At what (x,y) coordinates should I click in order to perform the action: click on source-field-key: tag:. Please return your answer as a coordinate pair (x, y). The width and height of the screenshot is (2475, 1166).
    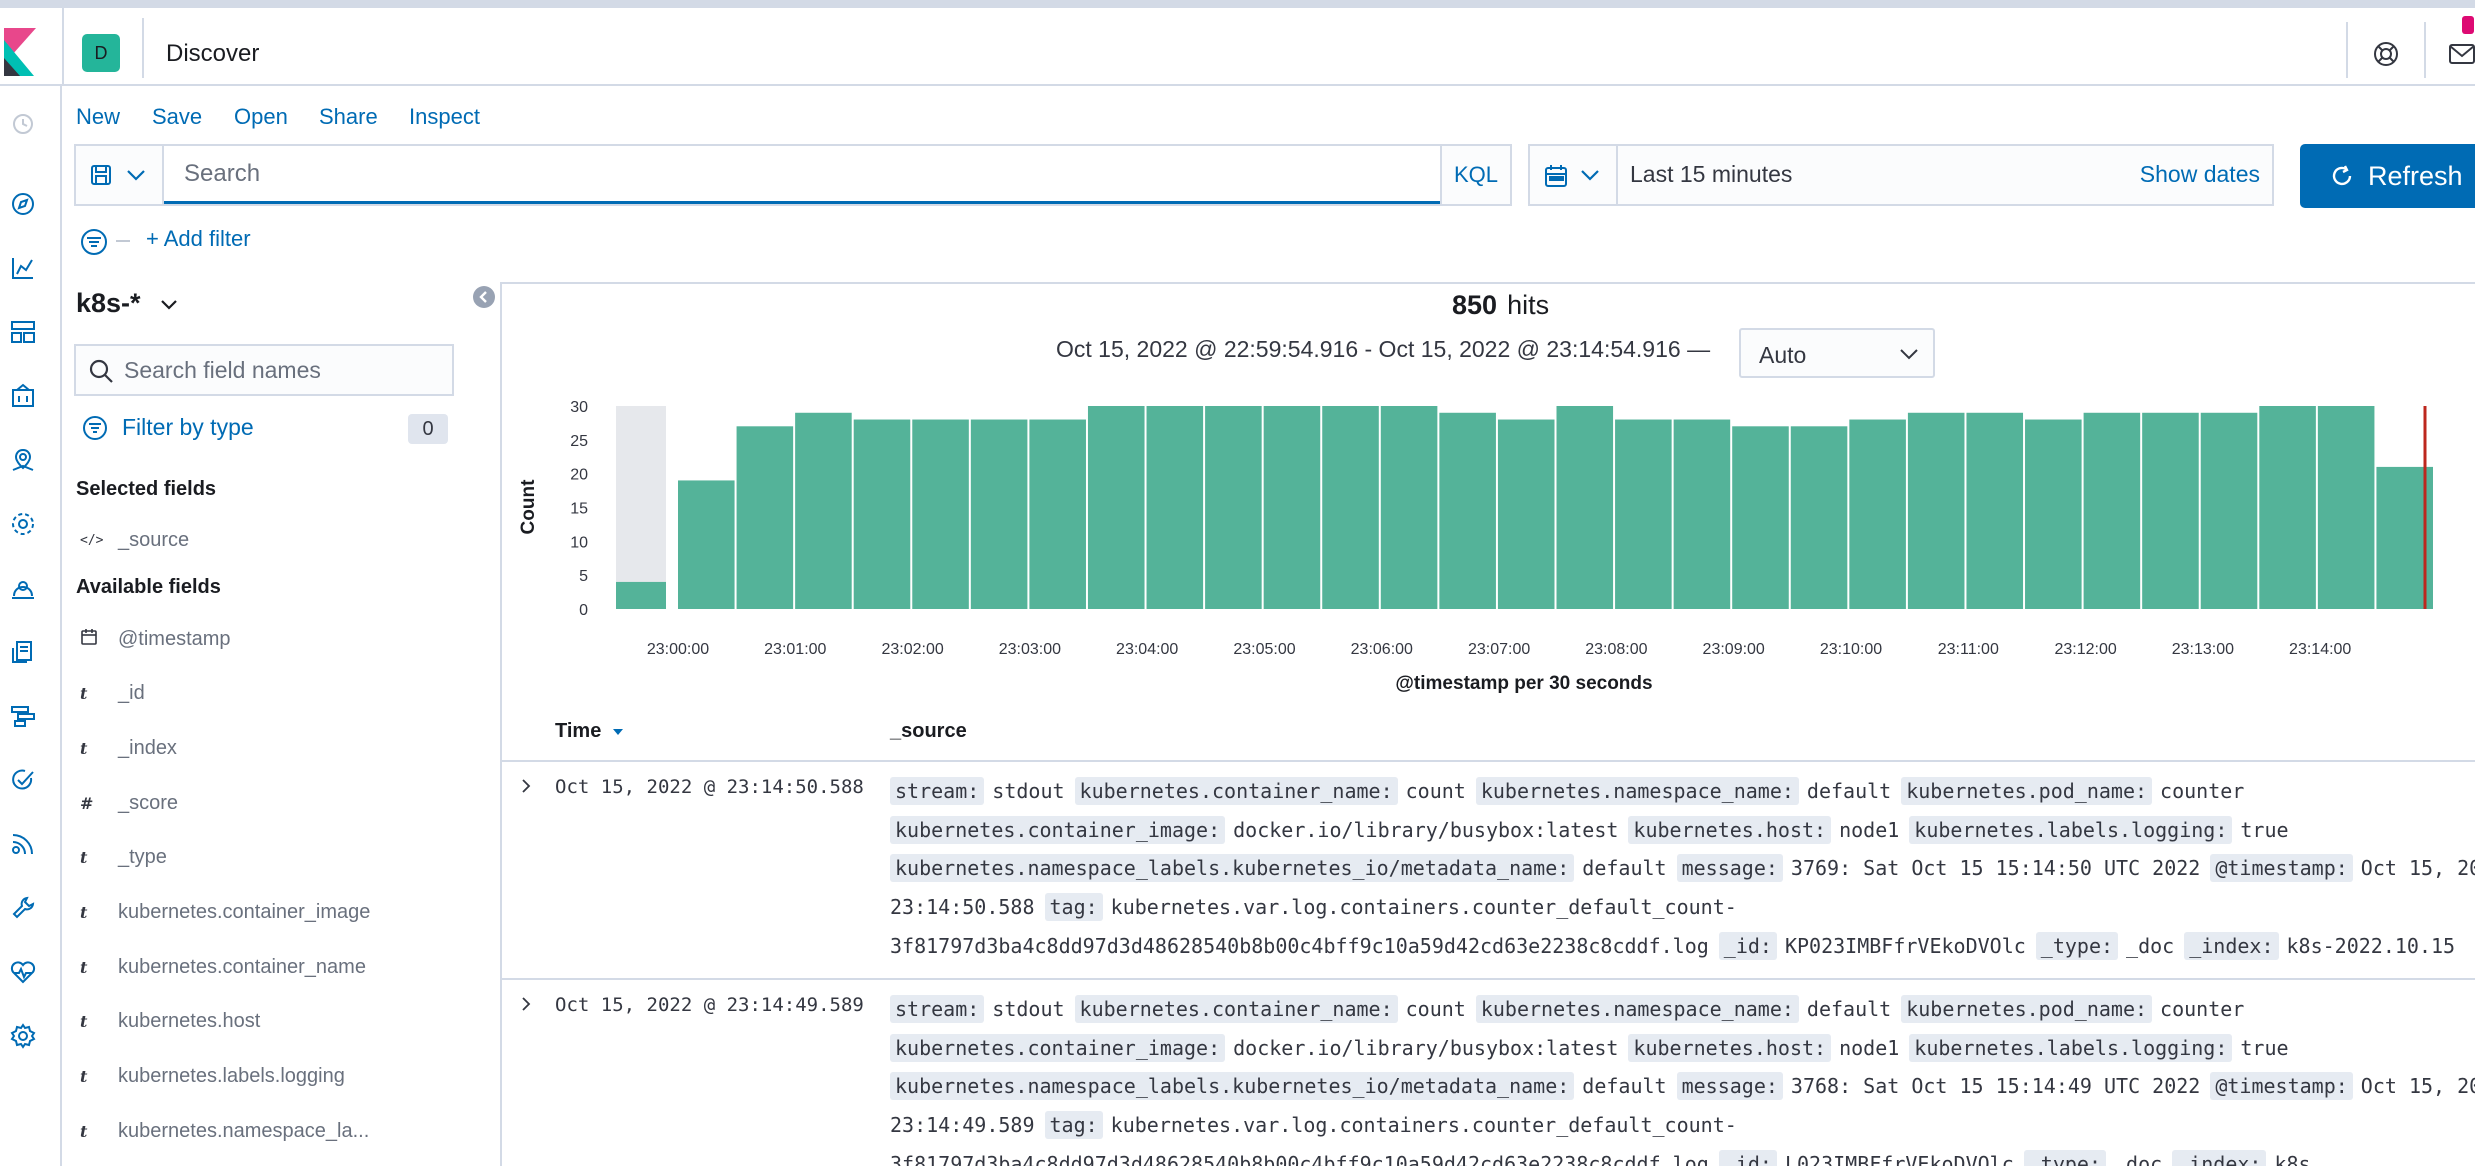
    Looking at the image, I should click on (1073, 1125).